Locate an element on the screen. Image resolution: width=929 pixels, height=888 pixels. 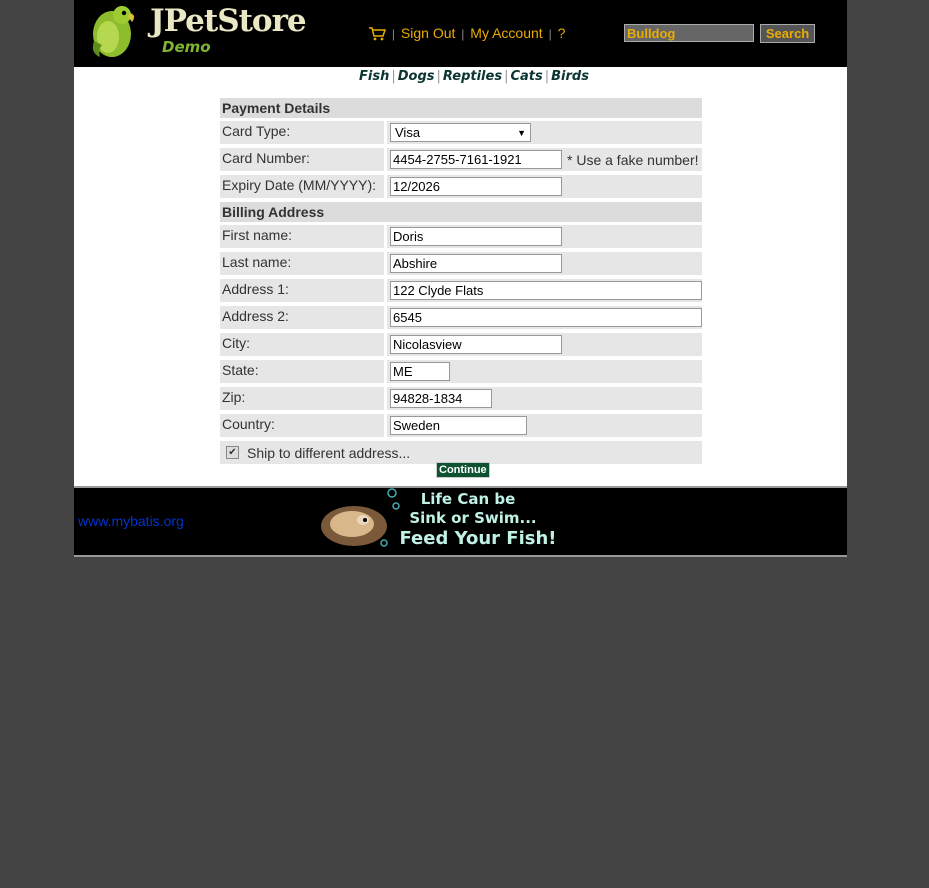
last-name-input is located at coordinates (476, 263).